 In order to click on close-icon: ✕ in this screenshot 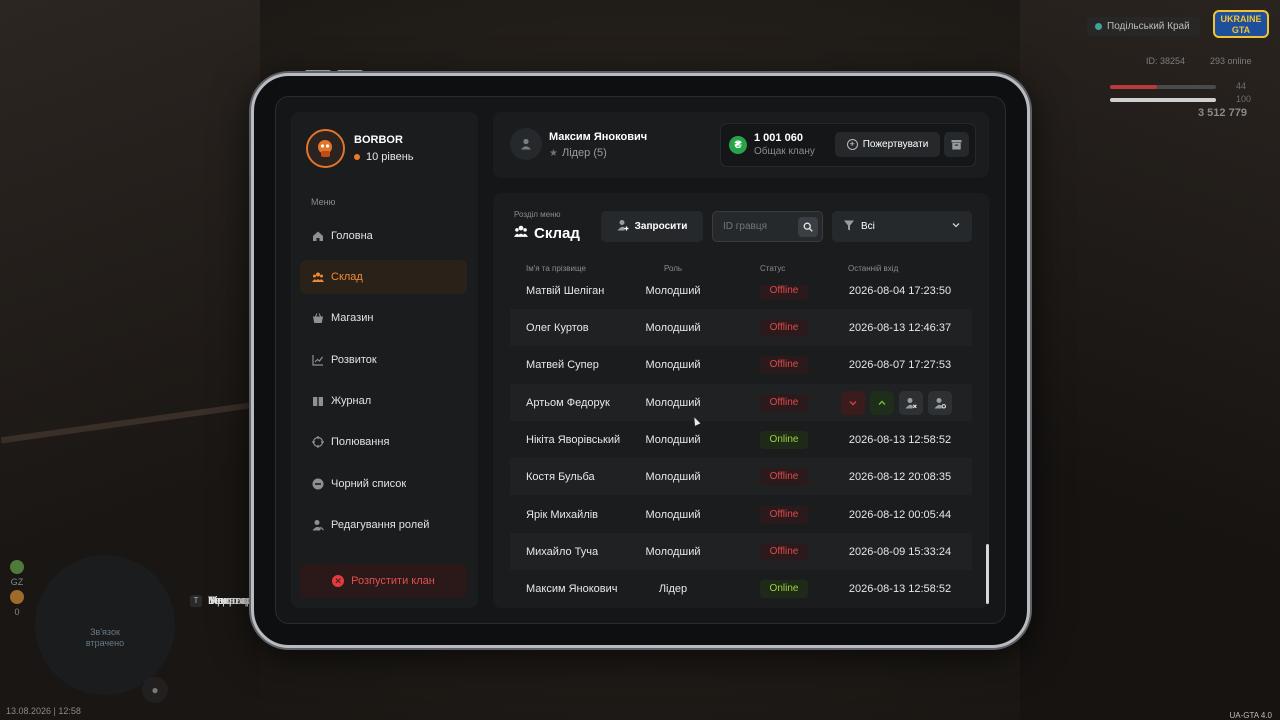, I will do `click(338, 581)`.